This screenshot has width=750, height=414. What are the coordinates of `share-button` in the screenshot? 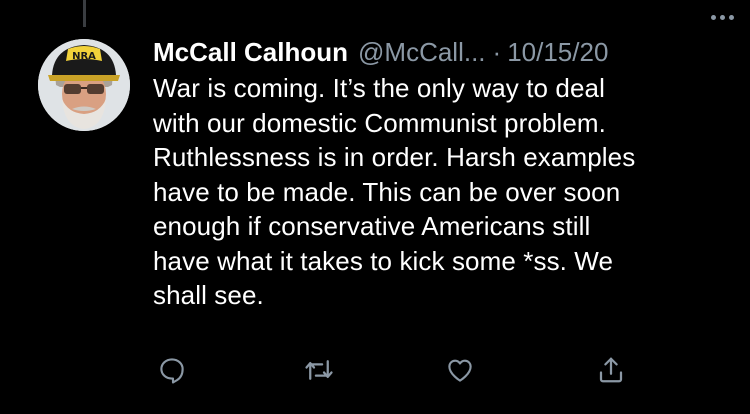 It's located at (611, 370).